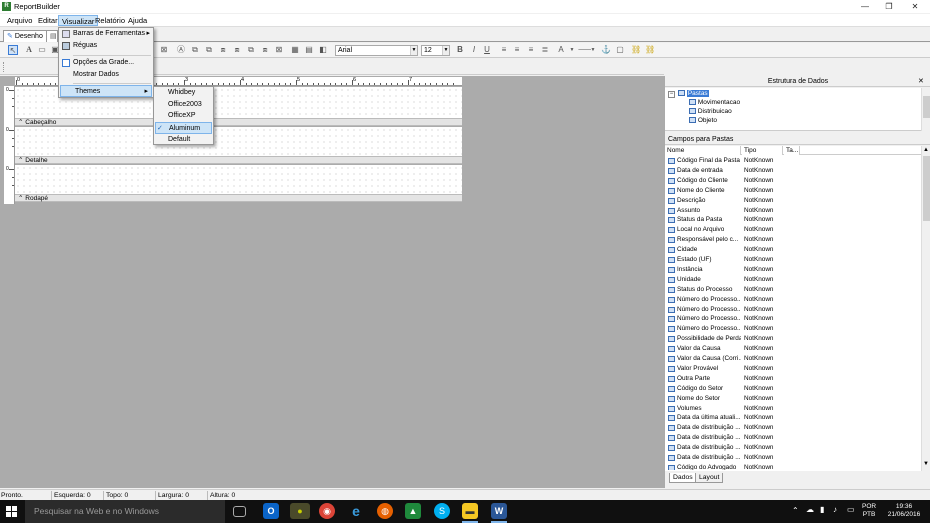  What do you see at coordinates (792, 418) in the screenshot?
I see `field-row: Data da última atuali... NotKnown` at bounding box center [792, 418].